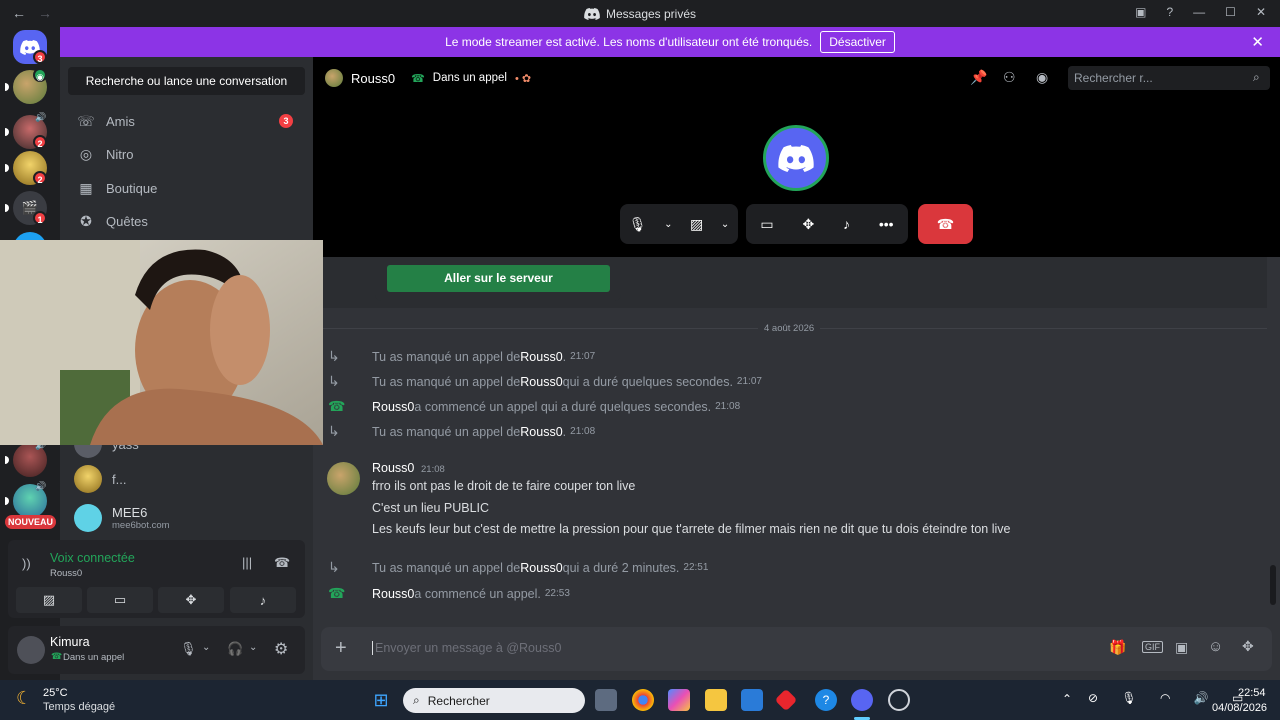 The height and width of the screenshot is (720, 1280). Describe the element at coordinates (862, 700) in the screenshot. I see `discord-taskbar-icon` at that location.